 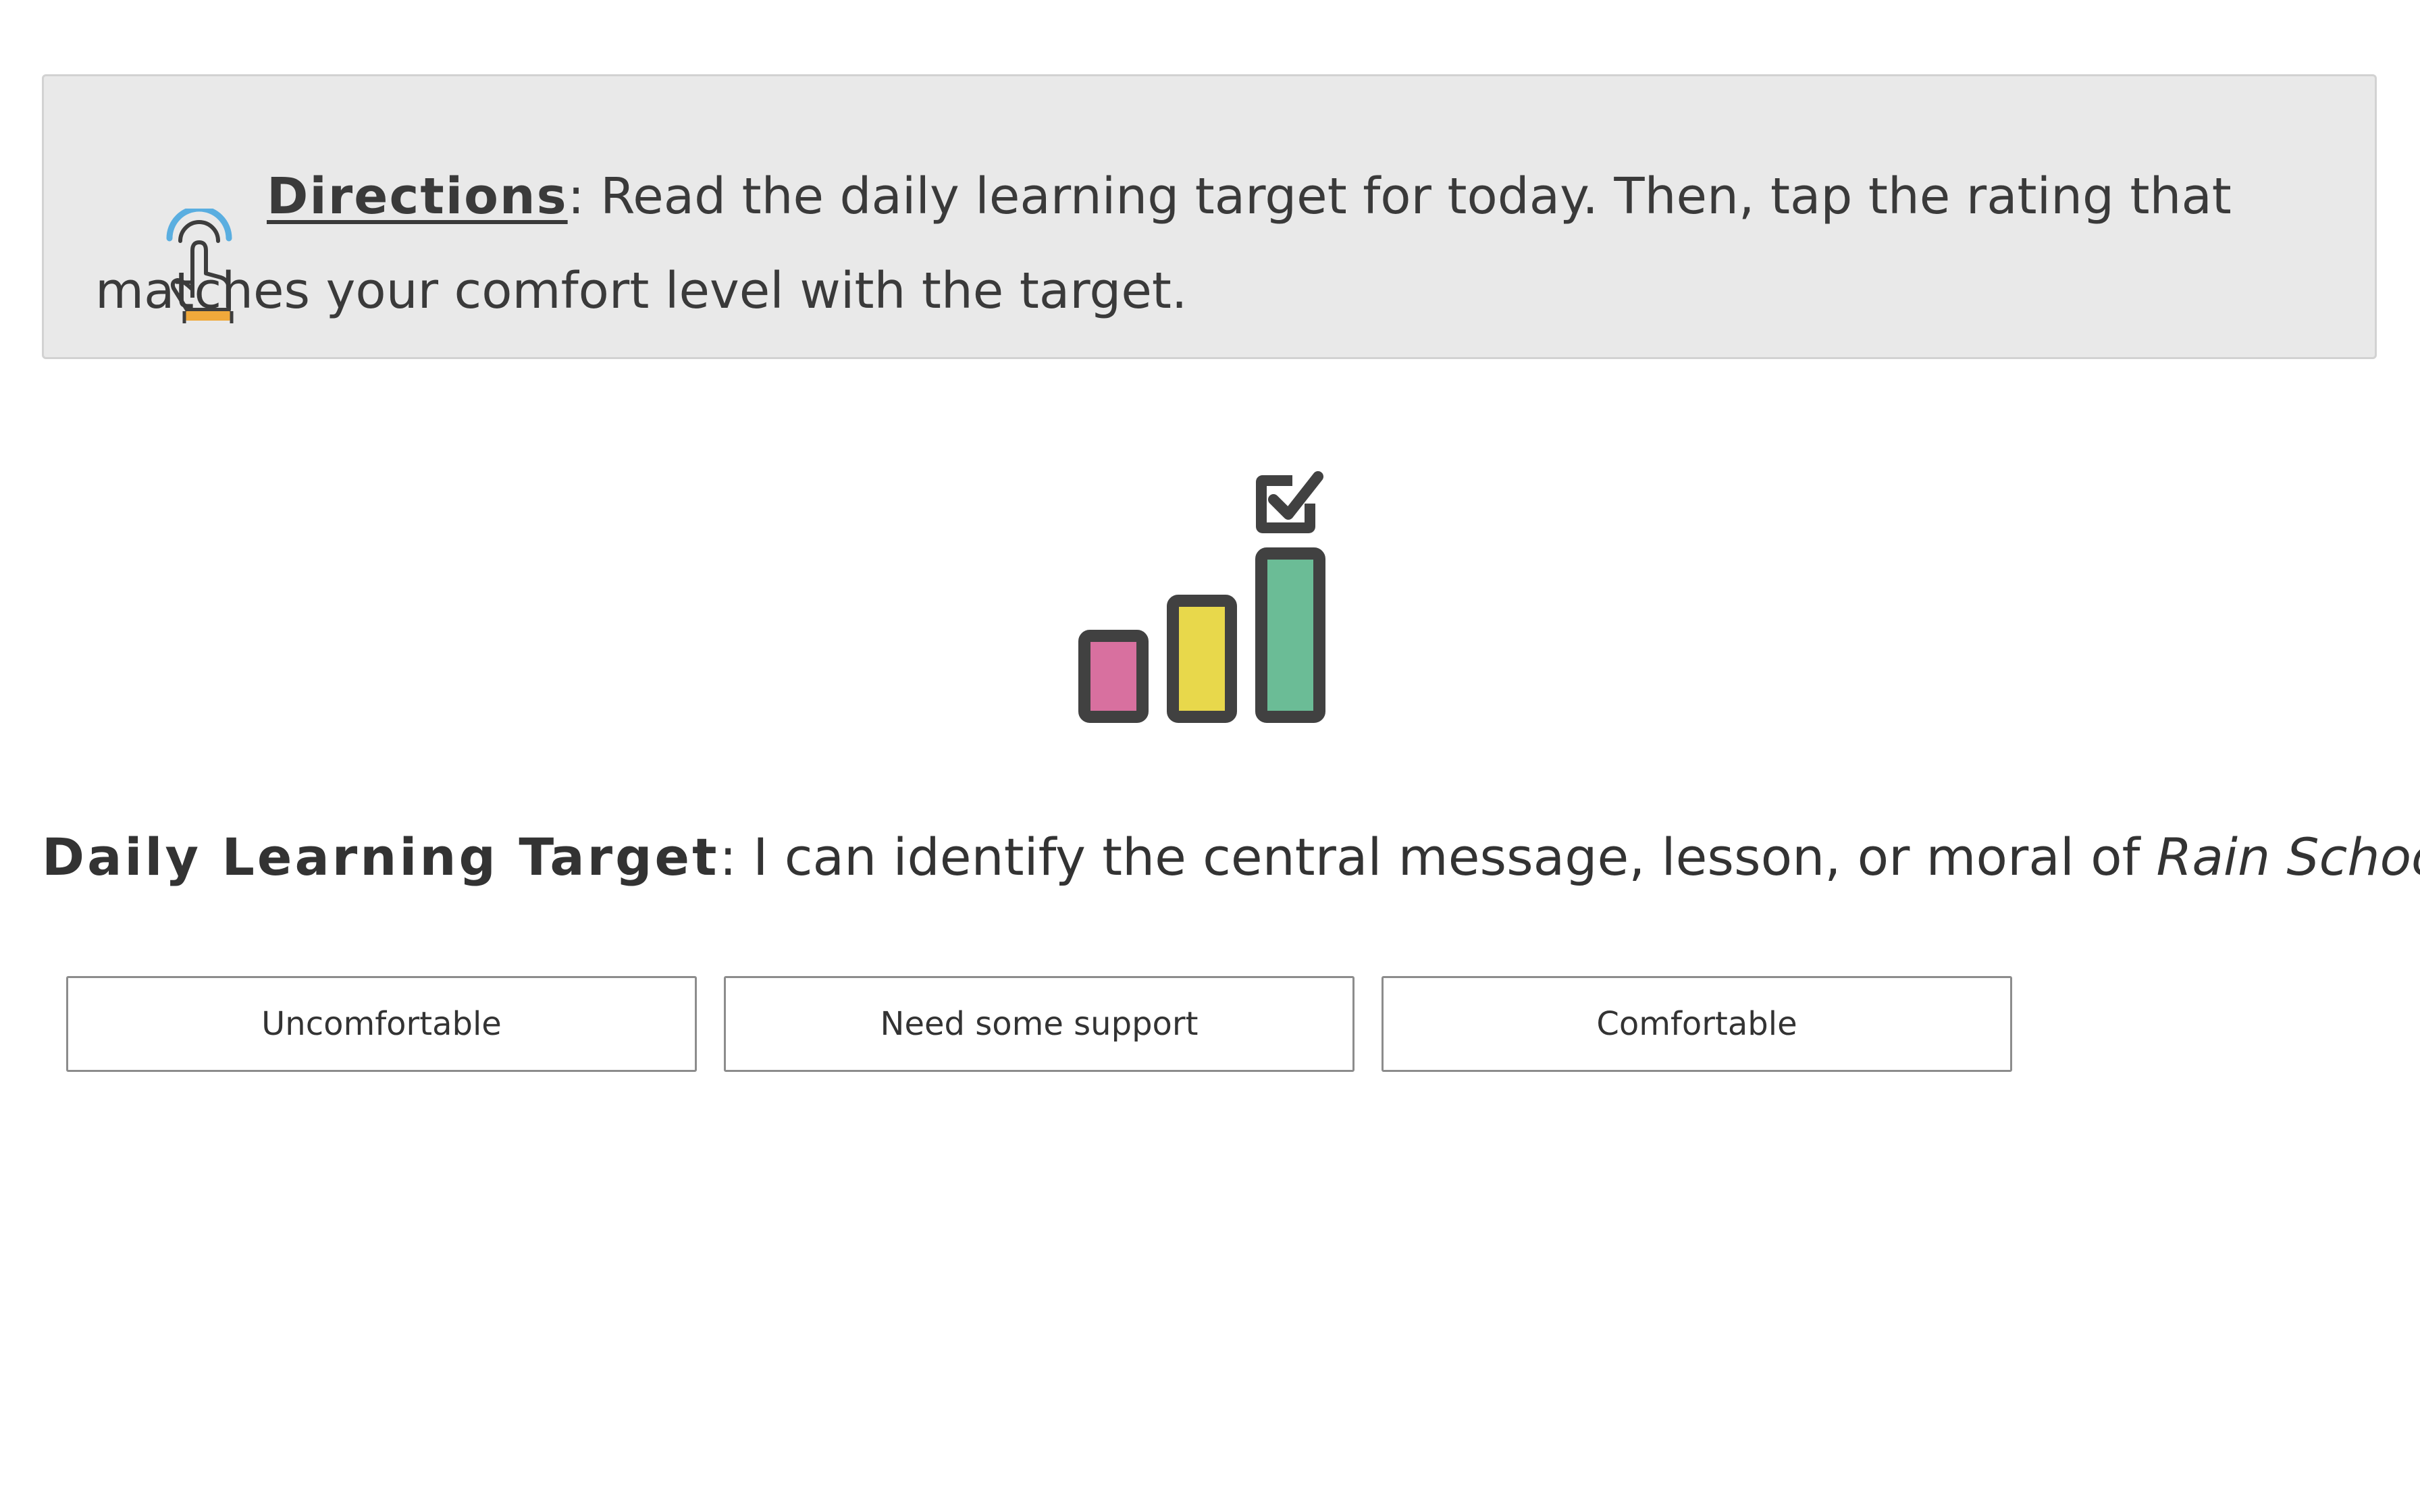 What do you see at coordinates (381, 1024) in the screenshot?
I see `rating-uncomfortable-button: Uncomfortable` at bounding box center [381, 1024].